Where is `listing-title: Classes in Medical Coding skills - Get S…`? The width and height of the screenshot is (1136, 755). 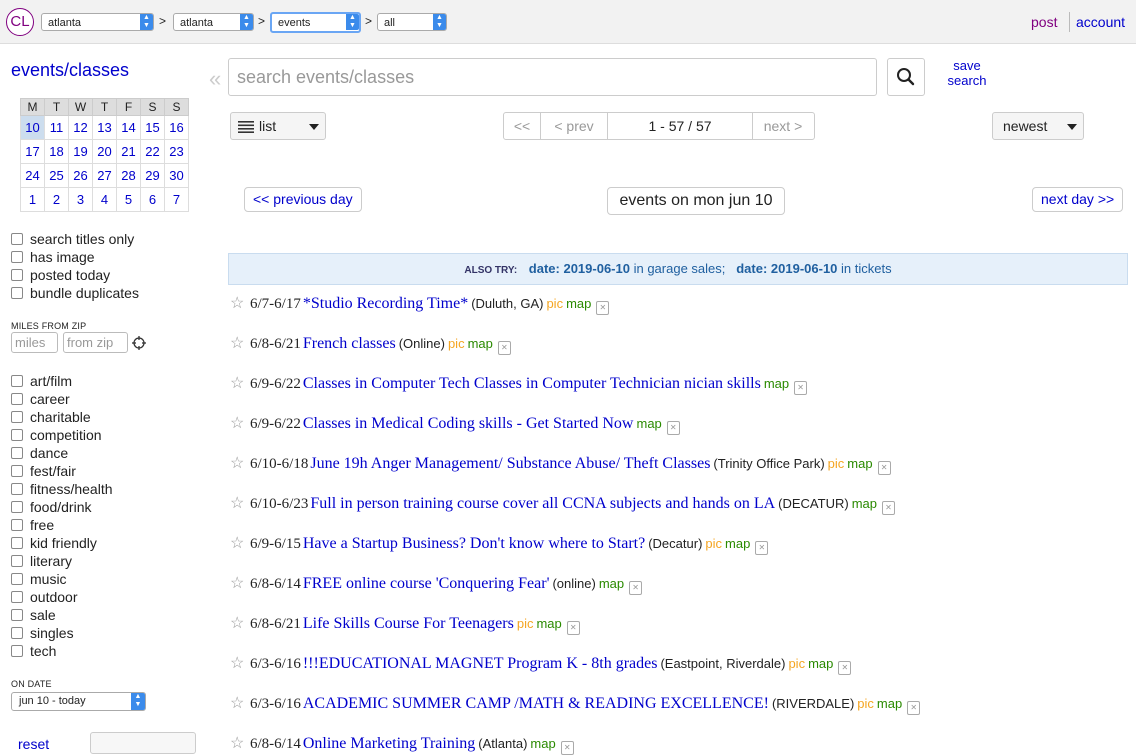
listing-title: Classes in Medical Coding skills - Get S… is located at coordinates (468, 423).